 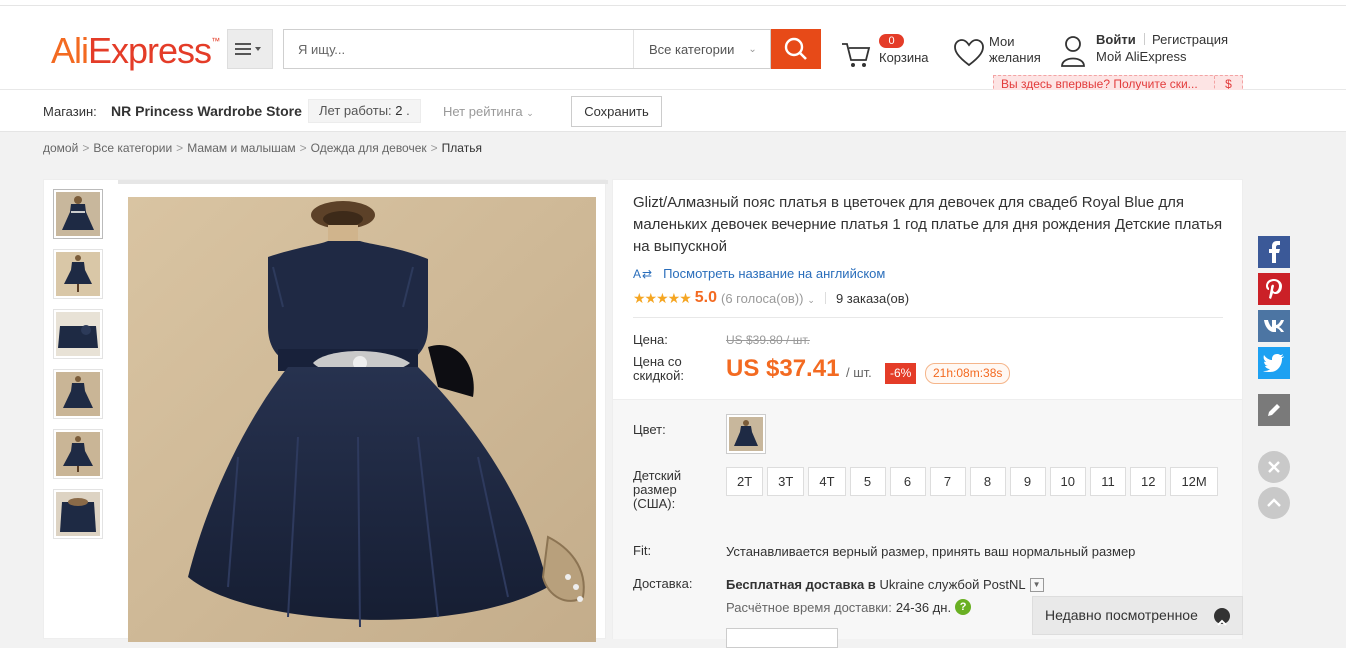 I want to click on size-option-11: 11, so click(x=1107, y=481).